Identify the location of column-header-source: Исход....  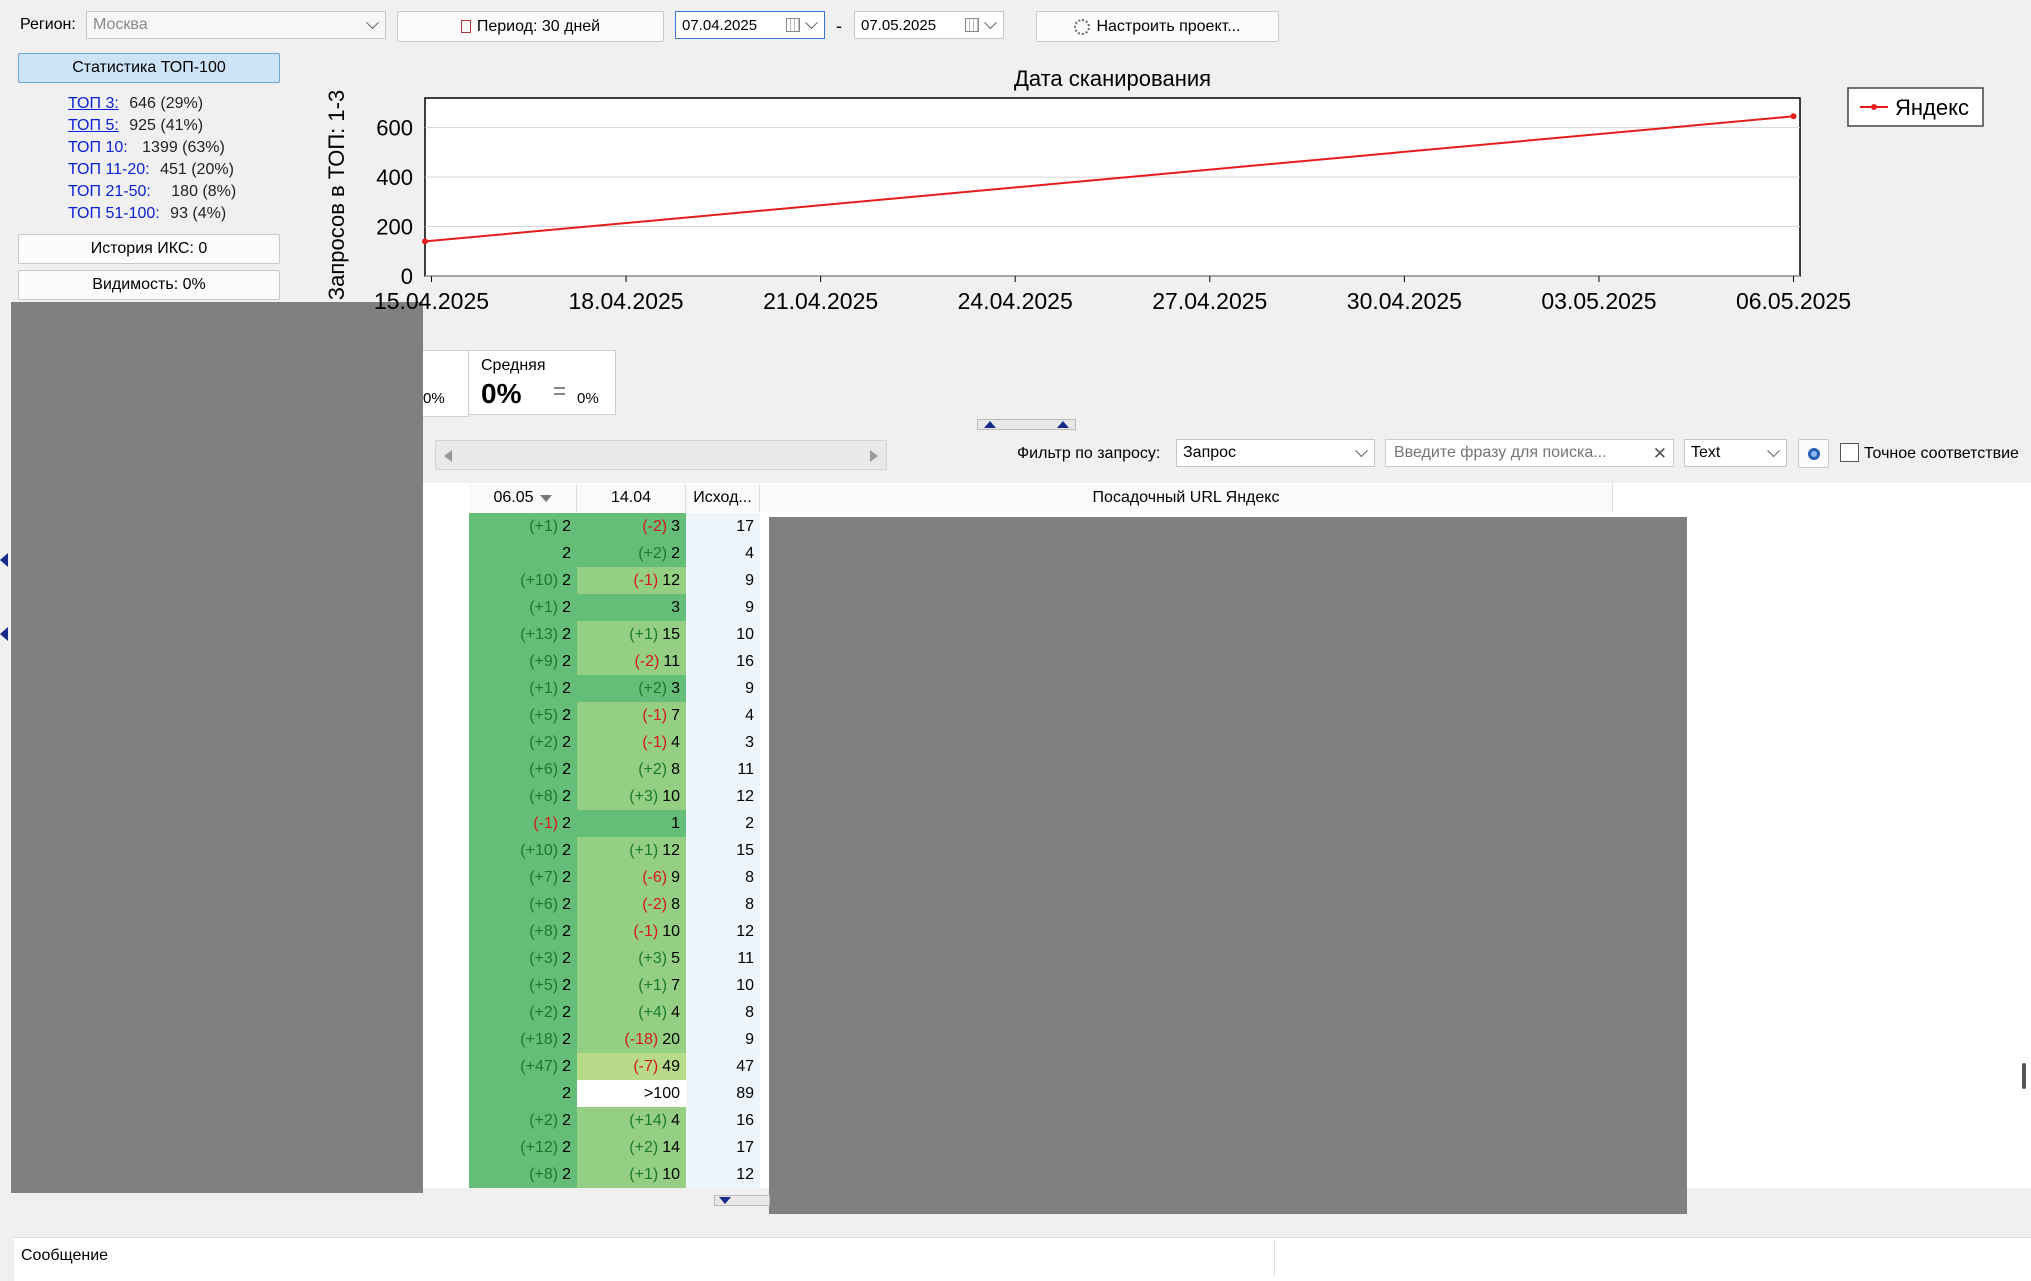
(723, 498).